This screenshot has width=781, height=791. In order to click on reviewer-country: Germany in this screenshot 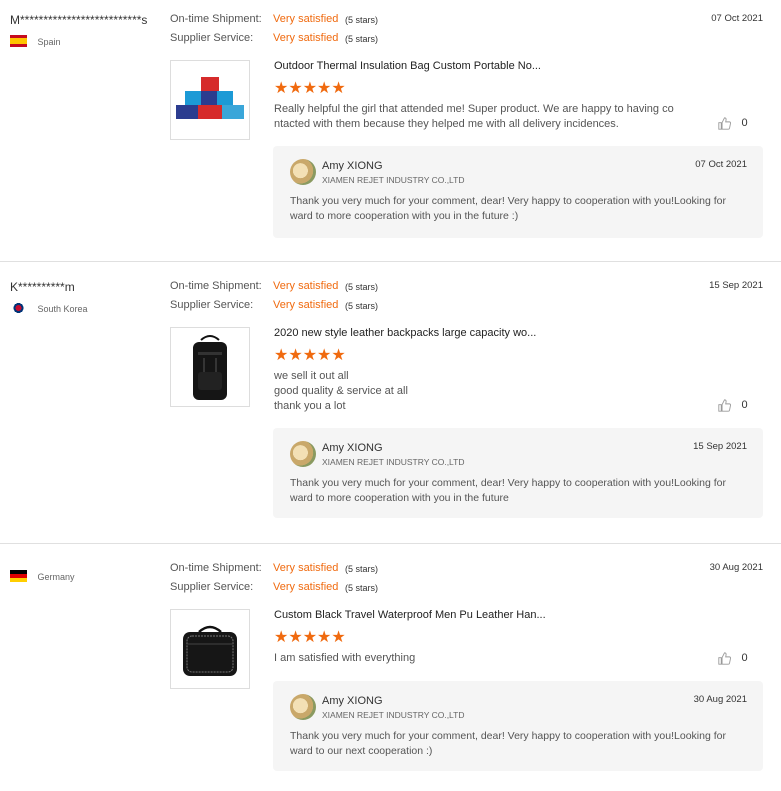, I will do `click(42, 576)`.